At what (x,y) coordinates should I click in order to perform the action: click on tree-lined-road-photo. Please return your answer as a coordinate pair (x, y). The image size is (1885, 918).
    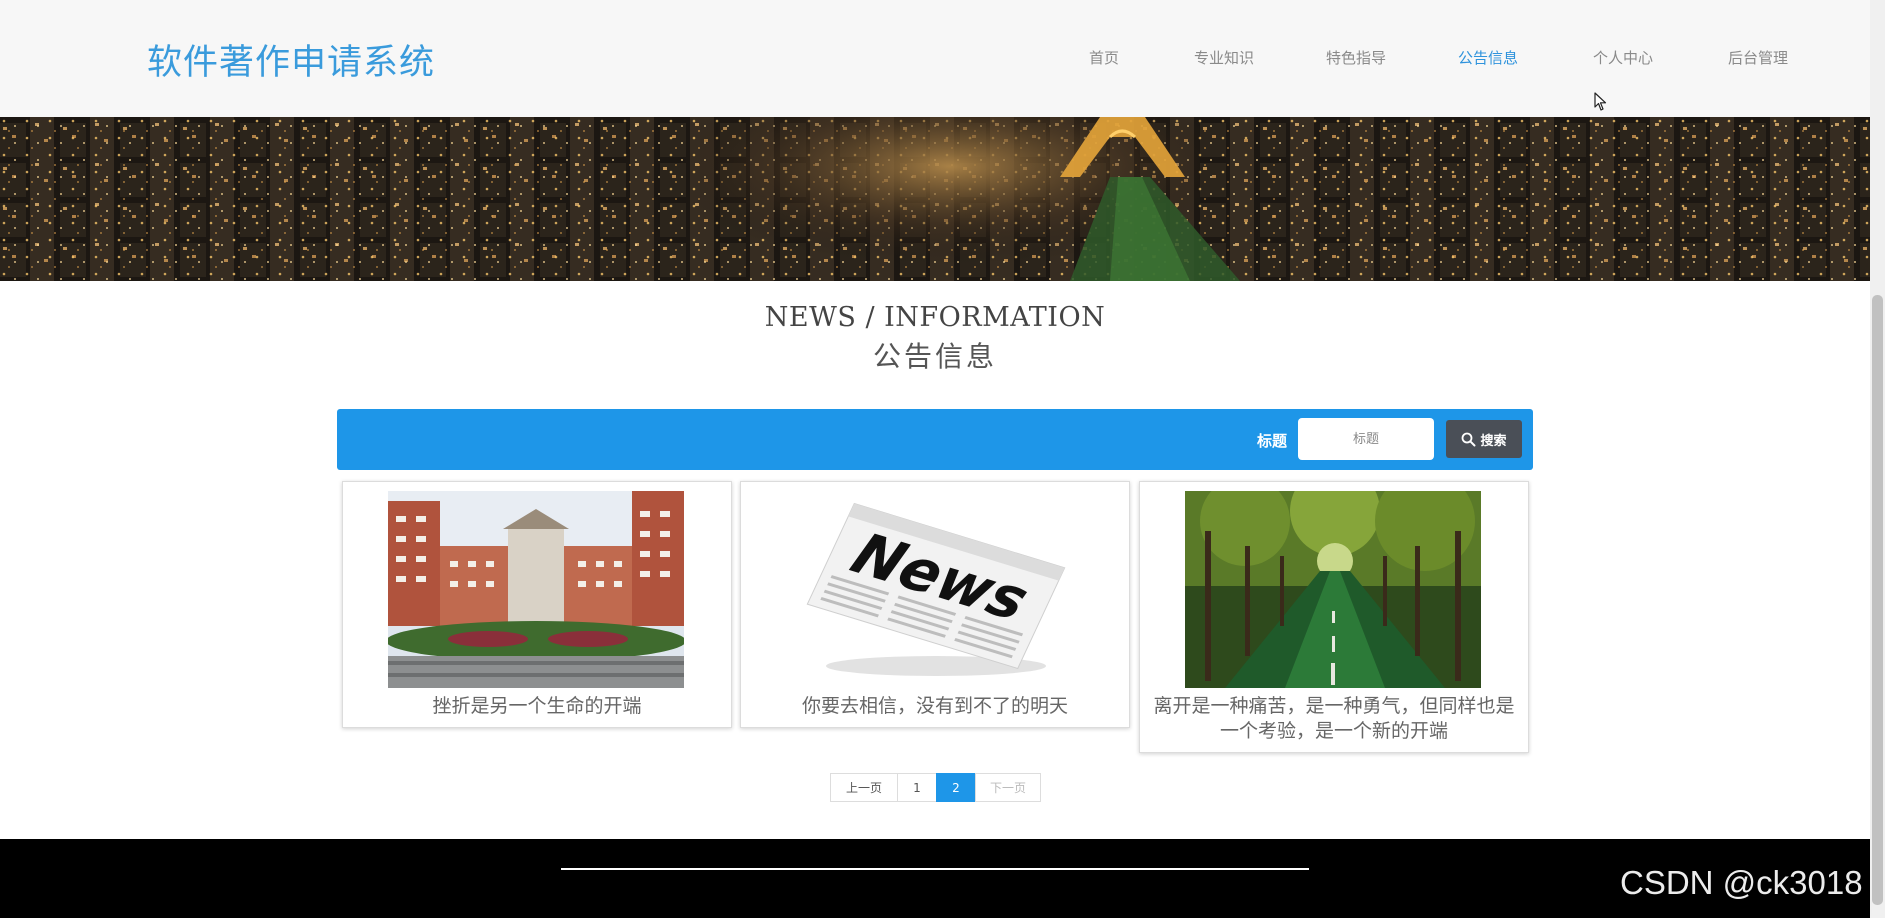
    Looking at the image, I should click on (1333, 589).